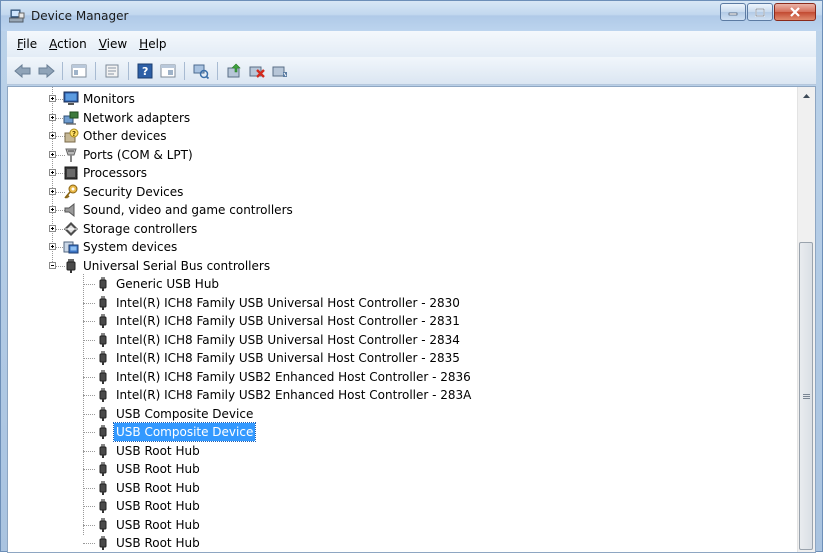 Image resolution: width=823 pixels, height=553 pixels. I want to click on scan-hardware-button, so click(201, 71).